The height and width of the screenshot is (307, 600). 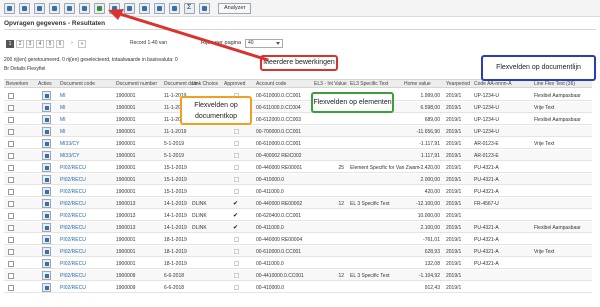 What do you see at coordinates (24, 8) in the screenshot?
I see `refresh-button` at bounding box center [24, 8].